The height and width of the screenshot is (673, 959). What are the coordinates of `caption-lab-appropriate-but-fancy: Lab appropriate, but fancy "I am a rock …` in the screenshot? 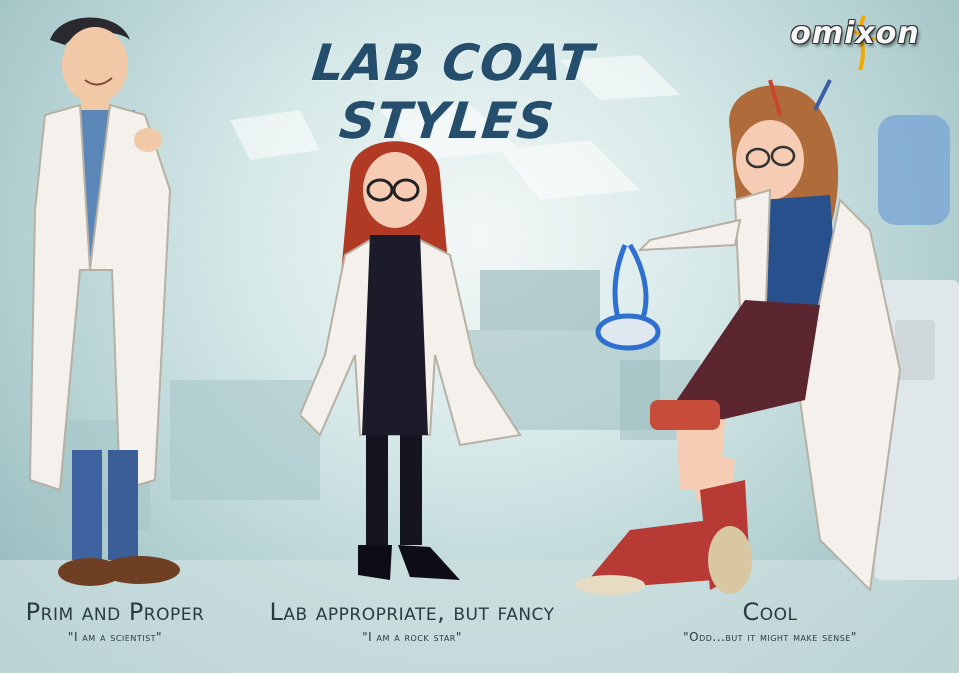 It's located at (412, 621).